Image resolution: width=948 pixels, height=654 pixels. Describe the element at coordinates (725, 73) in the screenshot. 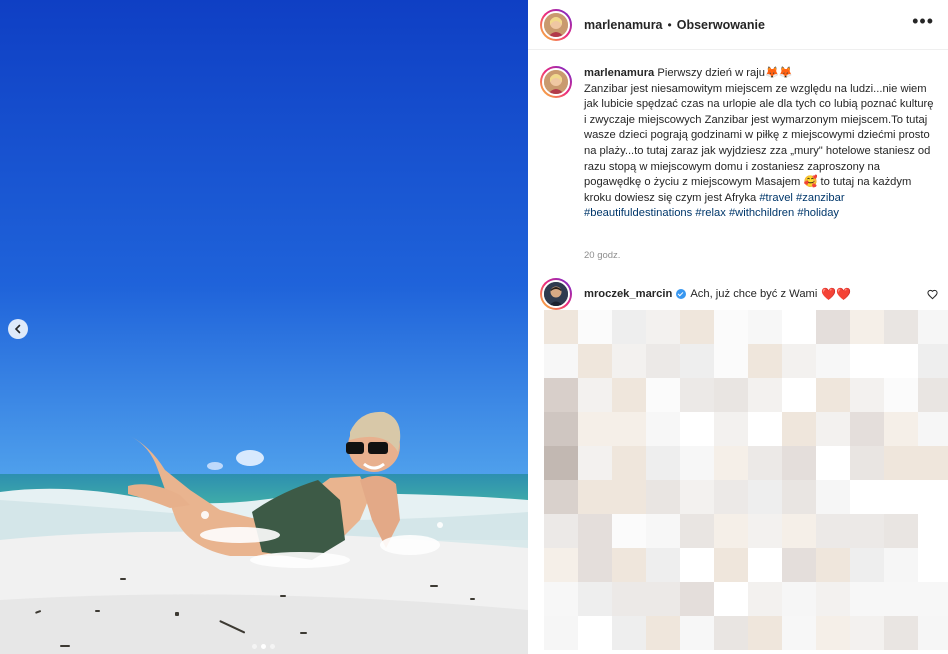

I see `caption-first-line: Pierwszy dzień w raju🦊🦊` at that location.